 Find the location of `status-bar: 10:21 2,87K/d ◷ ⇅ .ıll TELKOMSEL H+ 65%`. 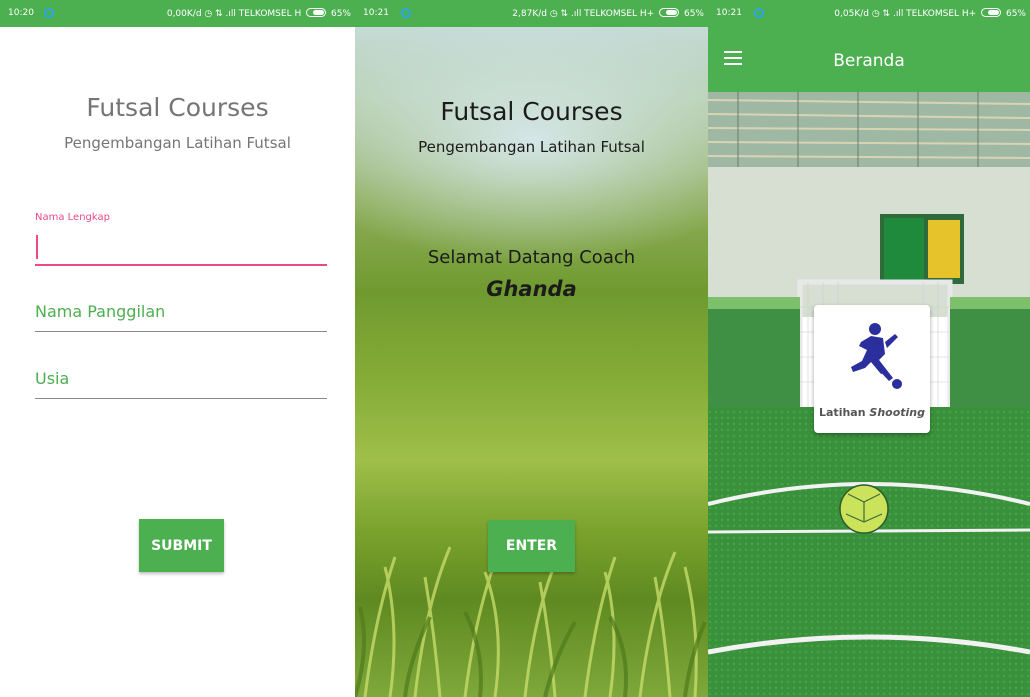

status-bar: 10:21 2,87K/d ◷ ⇅ .ıll TELKOMSEL H+ 65% is located at coordinates (531, 13).